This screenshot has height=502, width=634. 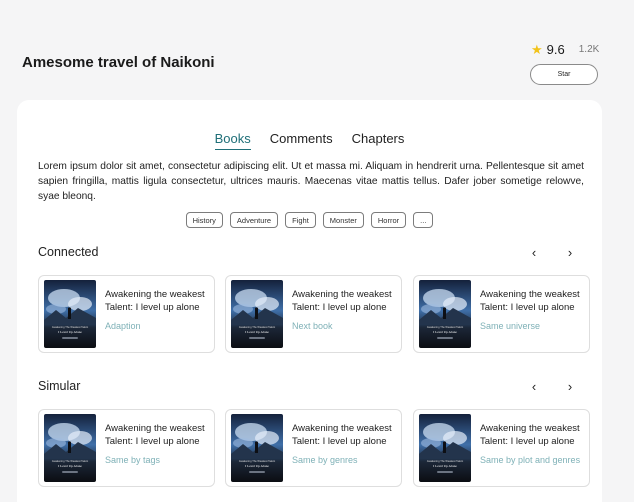 I want to click on tag-horror: Horror, so click(x=388, y=220).